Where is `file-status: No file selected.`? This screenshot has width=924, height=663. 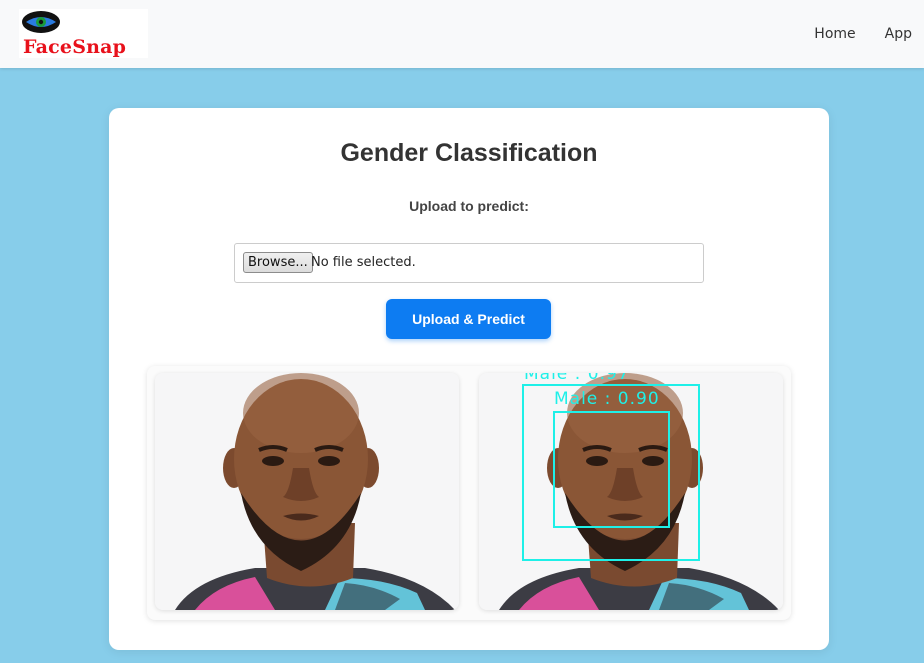 file-status: No file selected. is located at coordinates (363, 262).